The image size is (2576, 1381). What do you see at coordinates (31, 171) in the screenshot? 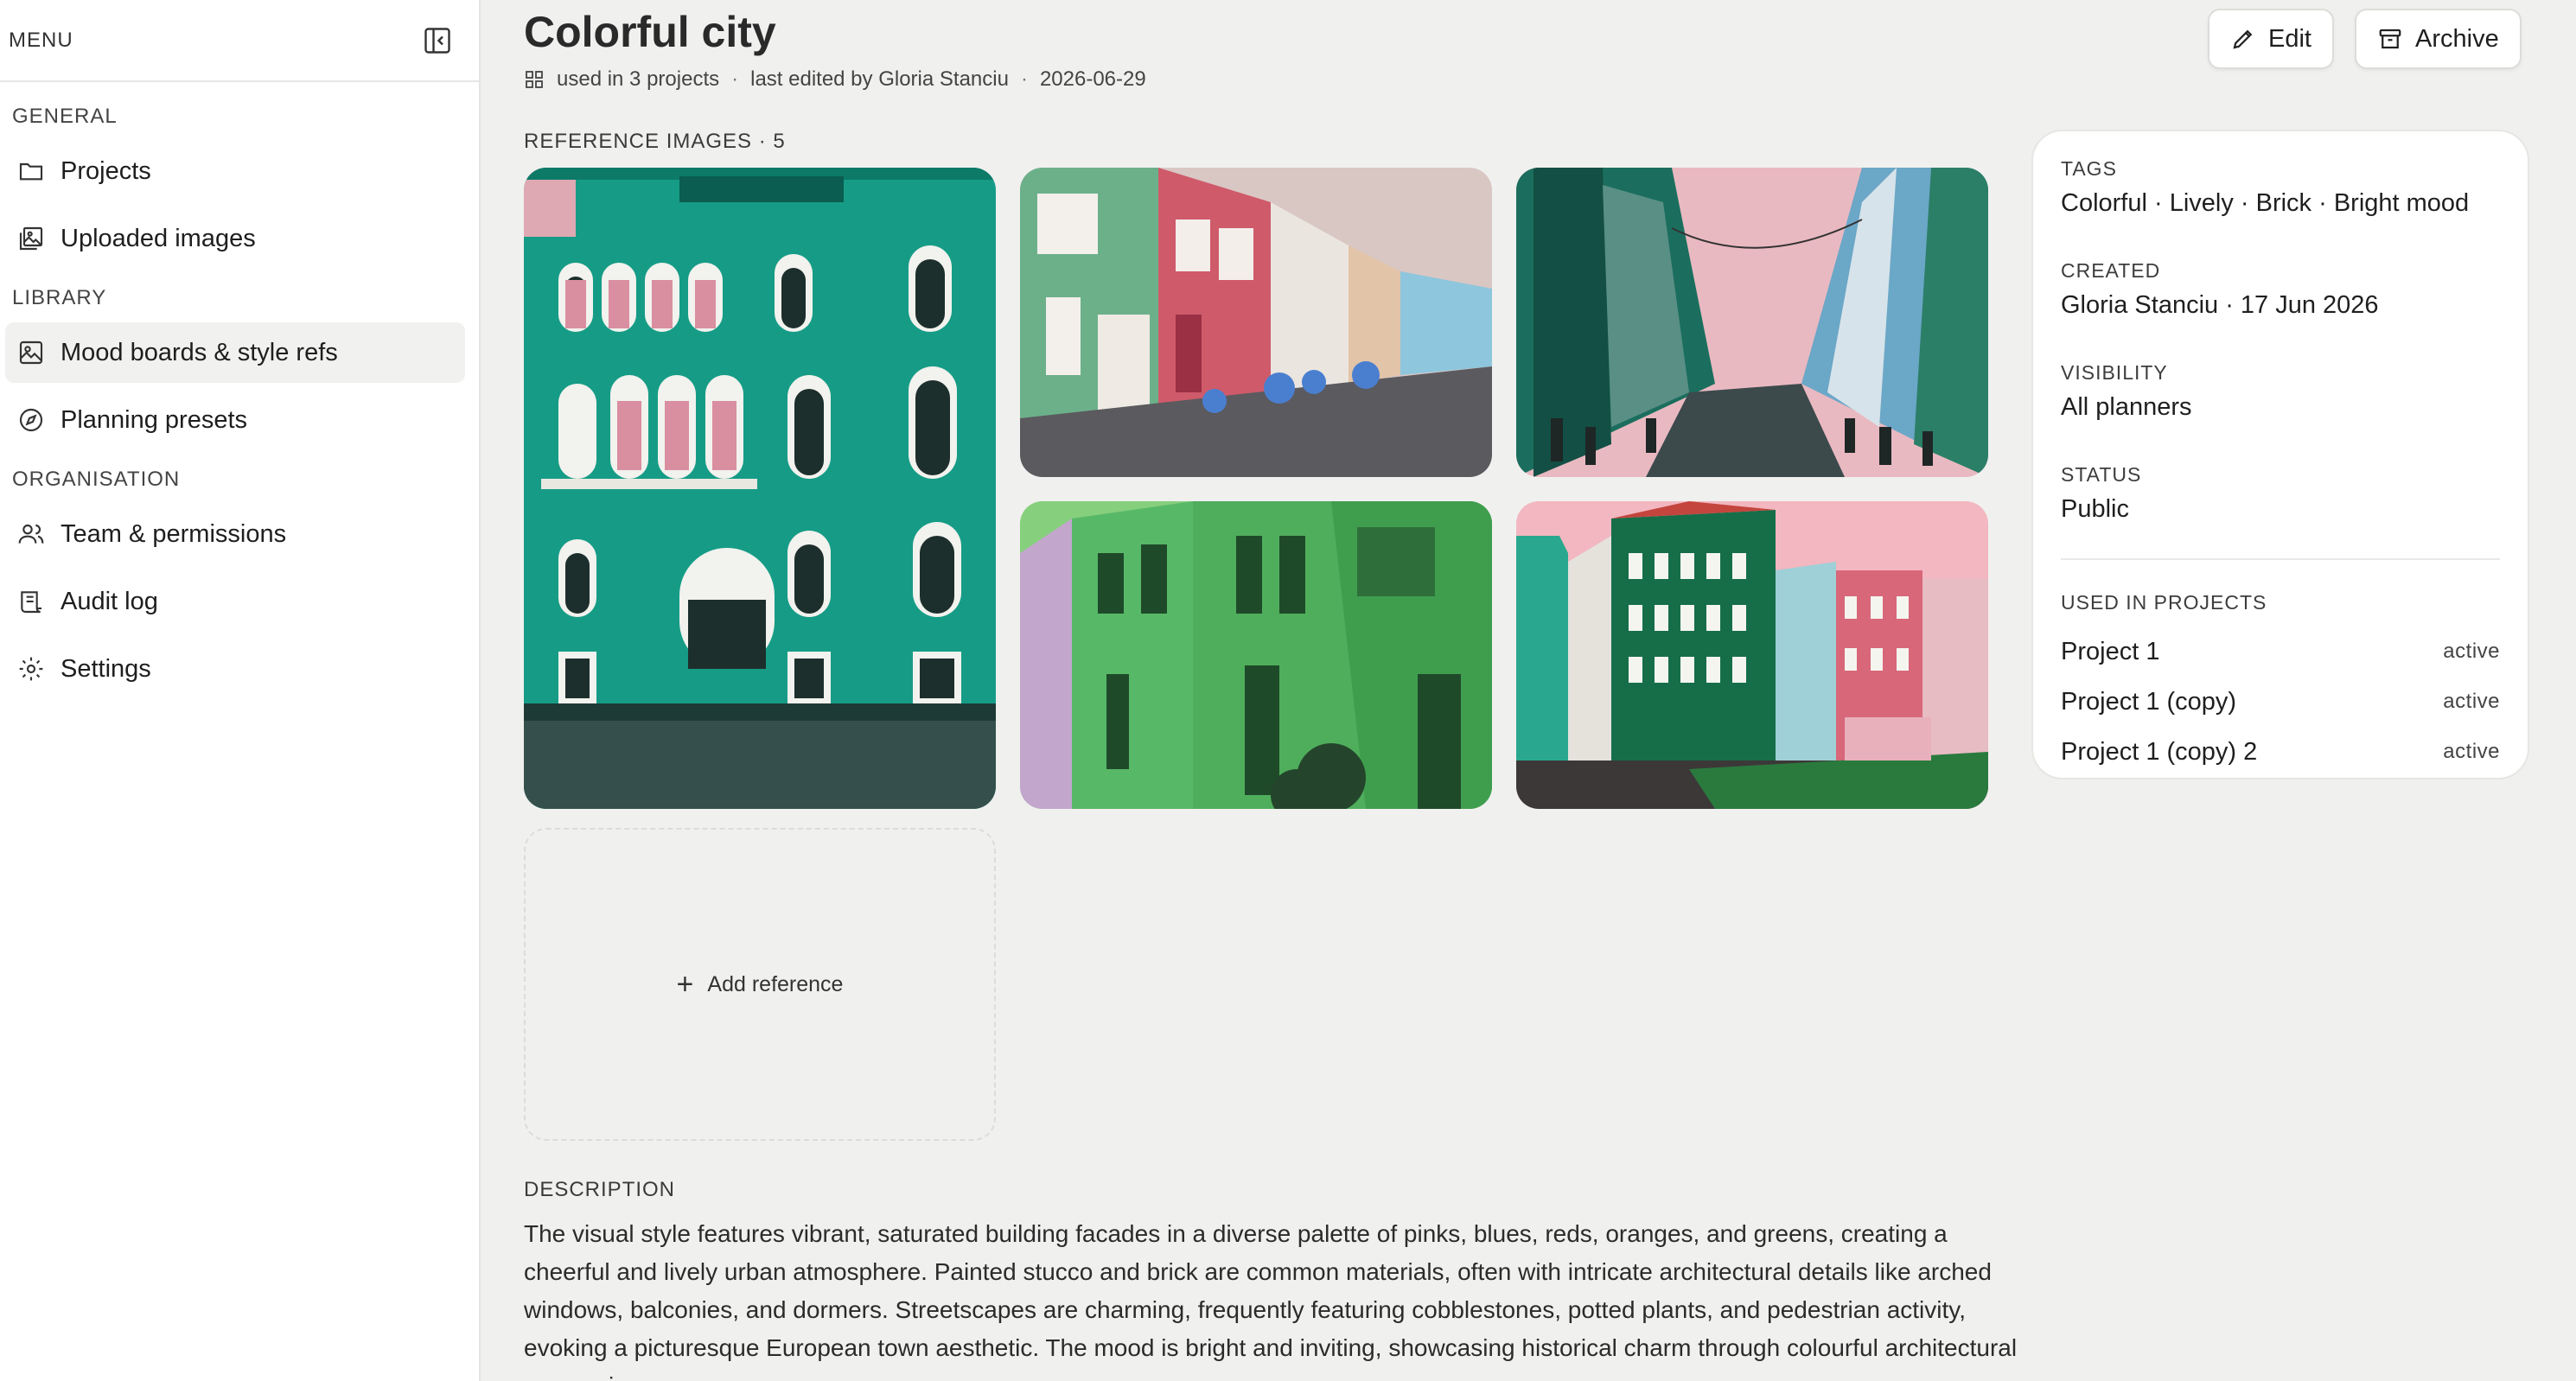
I see `folder-icon` at bounding box center [31, 171].